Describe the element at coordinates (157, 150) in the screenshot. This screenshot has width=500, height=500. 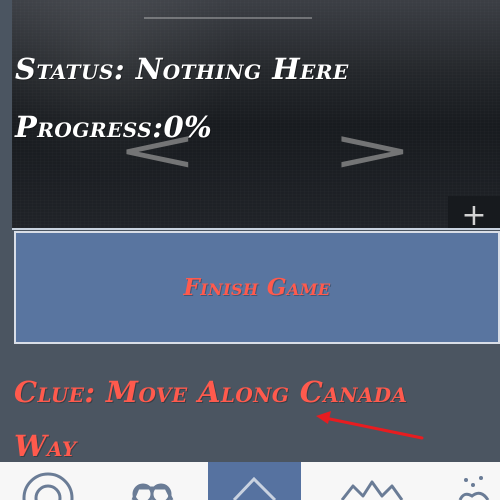
I see `previous-arrow-button: <` at that location.